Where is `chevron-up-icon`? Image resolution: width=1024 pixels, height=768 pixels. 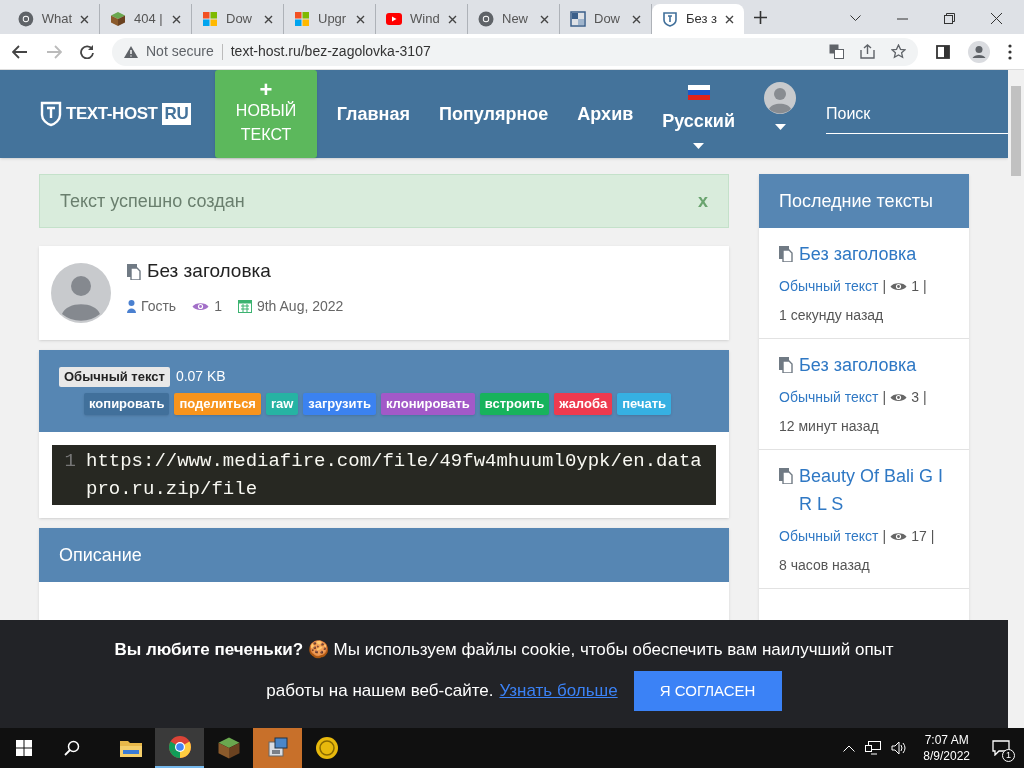
chevron-up-icon is located at coordinates (849, 748).